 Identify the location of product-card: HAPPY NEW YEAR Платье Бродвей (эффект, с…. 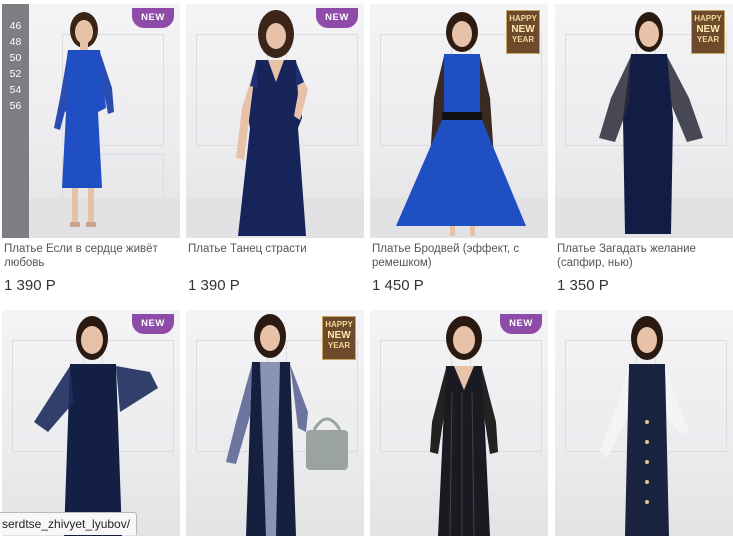
(459, 154).